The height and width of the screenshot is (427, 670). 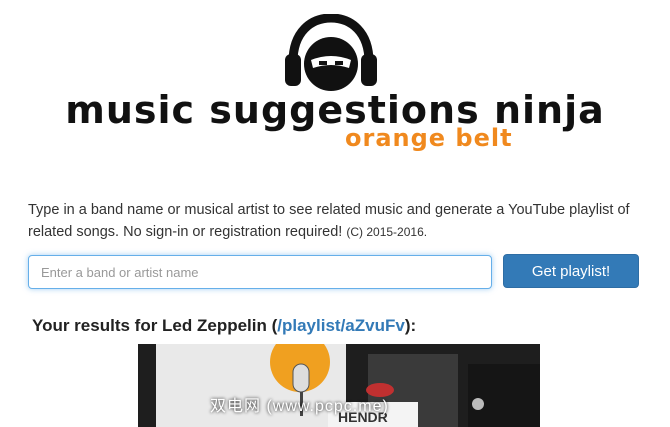 I want to click on artist-search-input, so click(x=260, y=272).